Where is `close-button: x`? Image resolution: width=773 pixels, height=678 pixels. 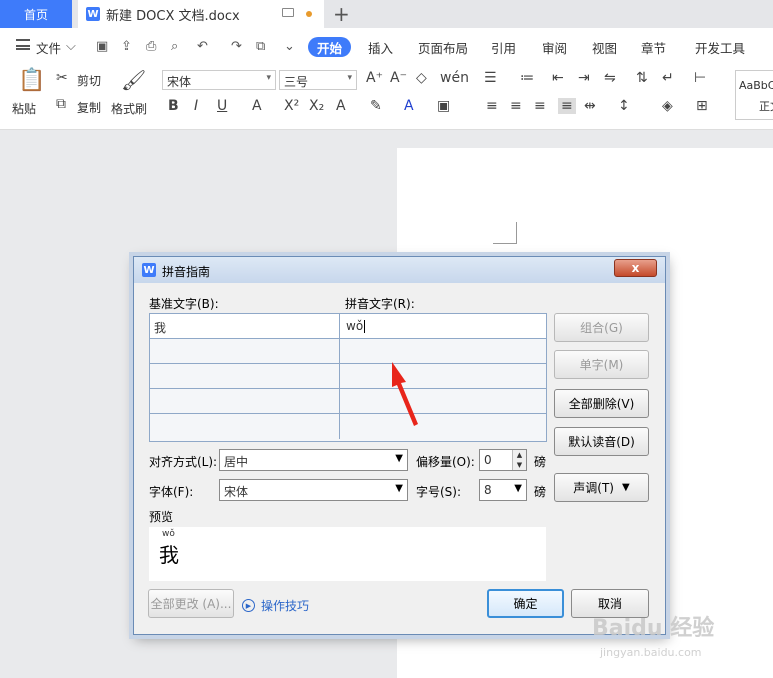 close-button: x is located at coordinates (635, 268).